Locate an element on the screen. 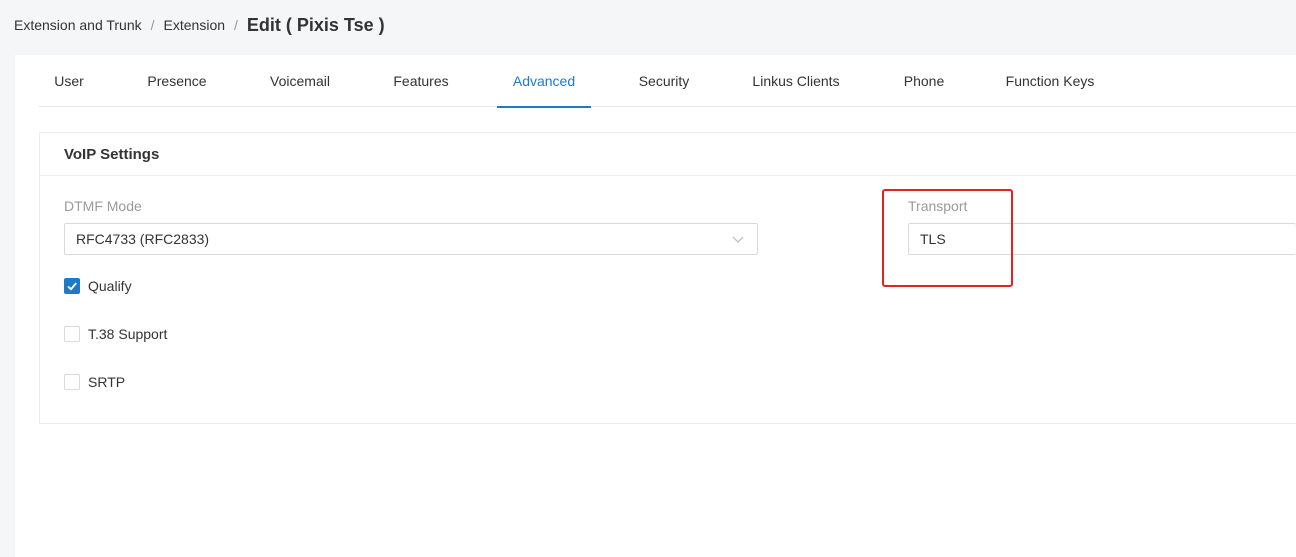  tab-advanced: Advanced is located at coordinates (544, 81).